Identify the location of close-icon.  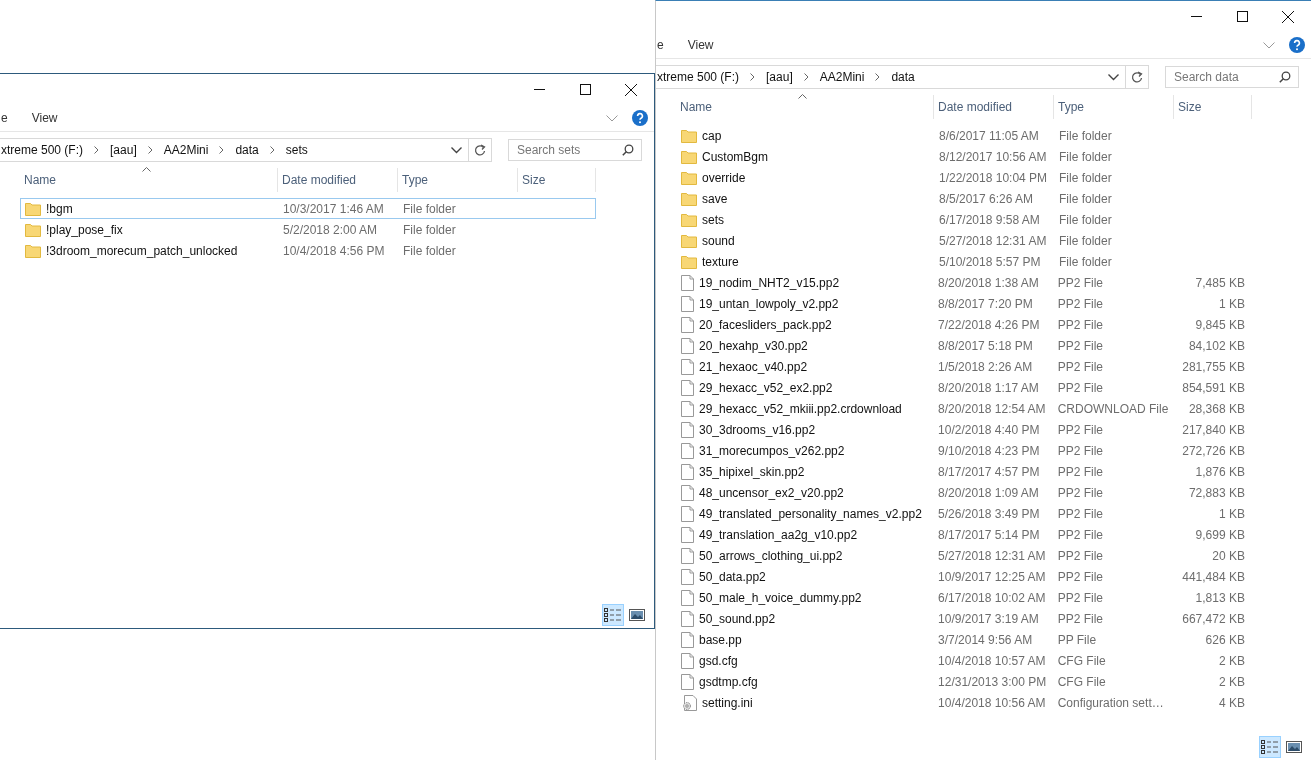
(1288, 16).